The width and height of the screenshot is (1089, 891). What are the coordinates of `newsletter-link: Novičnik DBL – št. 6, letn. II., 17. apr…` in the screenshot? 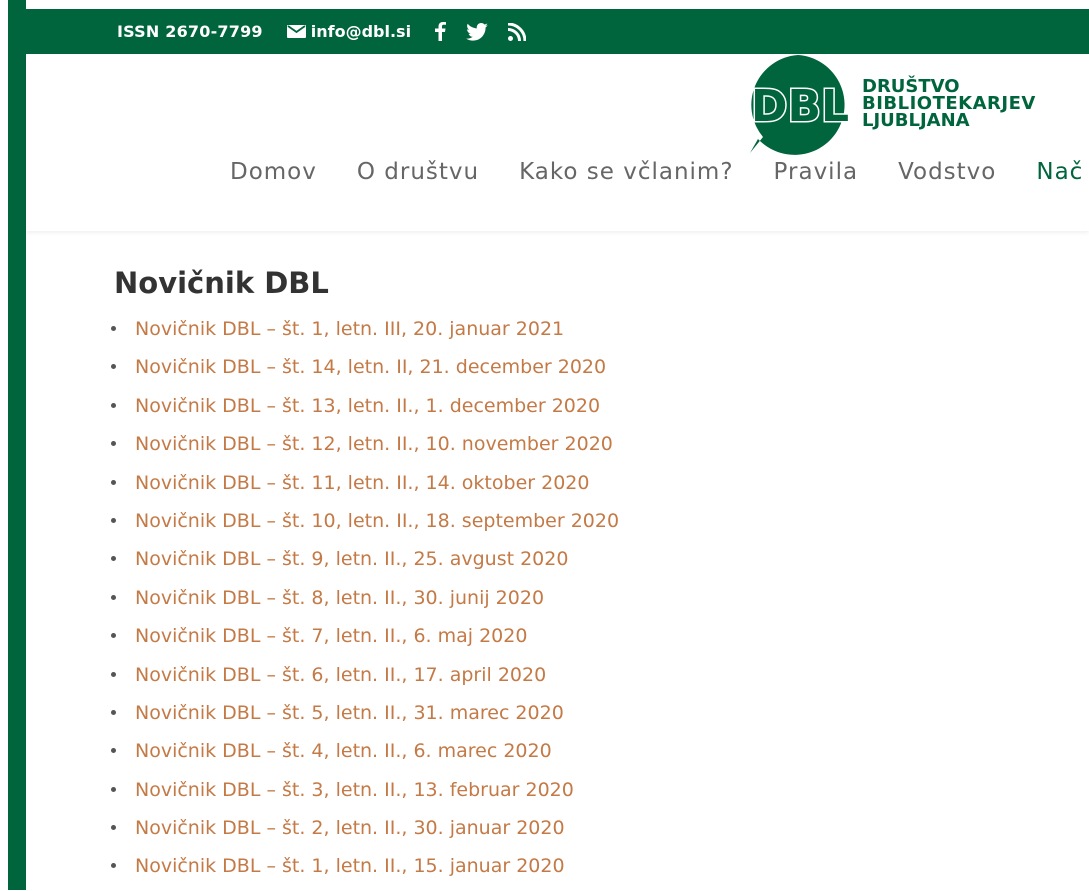 It's located at (340, 675).